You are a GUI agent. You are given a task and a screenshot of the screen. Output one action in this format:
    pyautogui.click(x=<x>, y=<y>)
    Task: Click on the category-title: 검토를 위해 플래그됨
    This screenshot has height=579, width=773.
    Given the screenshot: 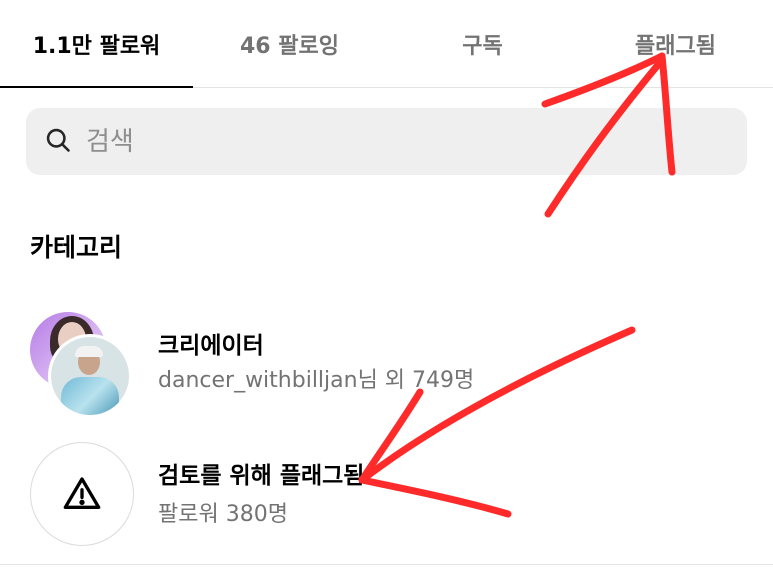 What is the action you would take?
    pyautogui.click(x=261, y=476)
    